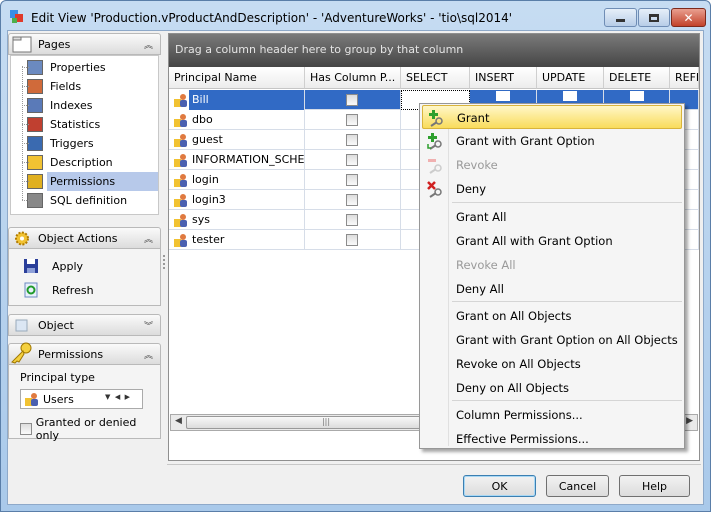 The image size is (711, 512). What do you see at coordinates (552, 340) in the screenshot?
I see `menu-item-grant-with-grant-option-on-all-objects: Grant with Grant Option on All Objects` at bounding box center [552, 340].